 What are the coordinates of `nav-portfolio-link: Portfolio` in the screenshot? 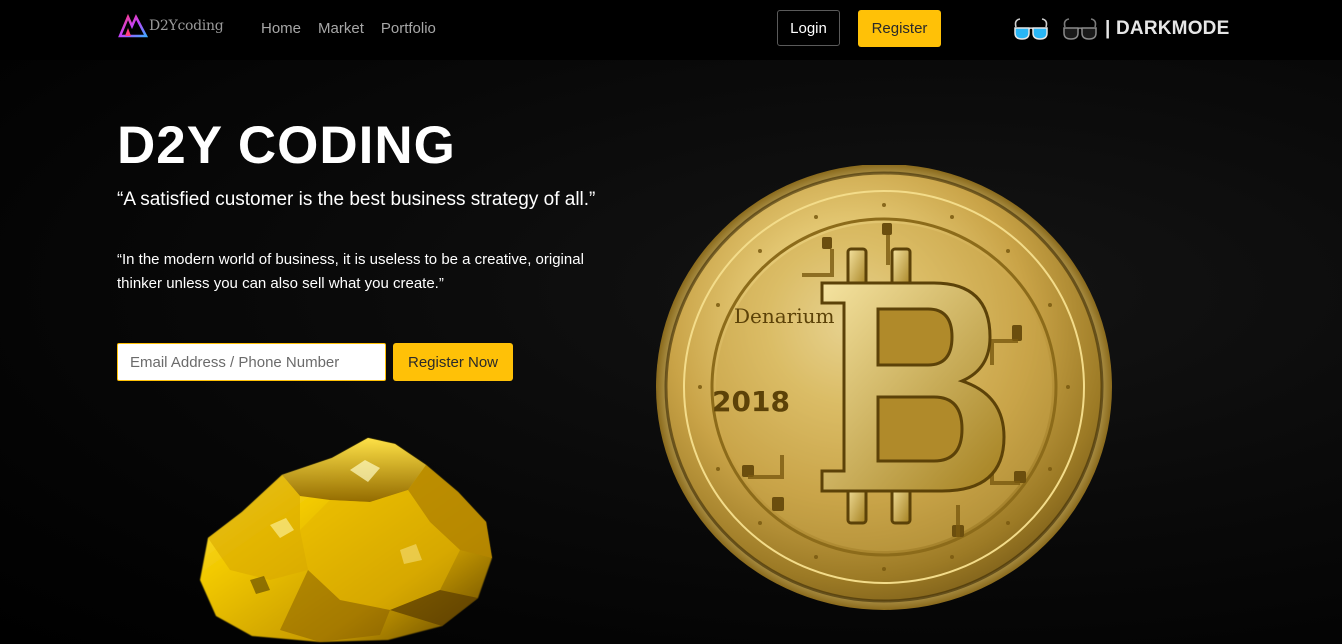 It's located at (408, 28).